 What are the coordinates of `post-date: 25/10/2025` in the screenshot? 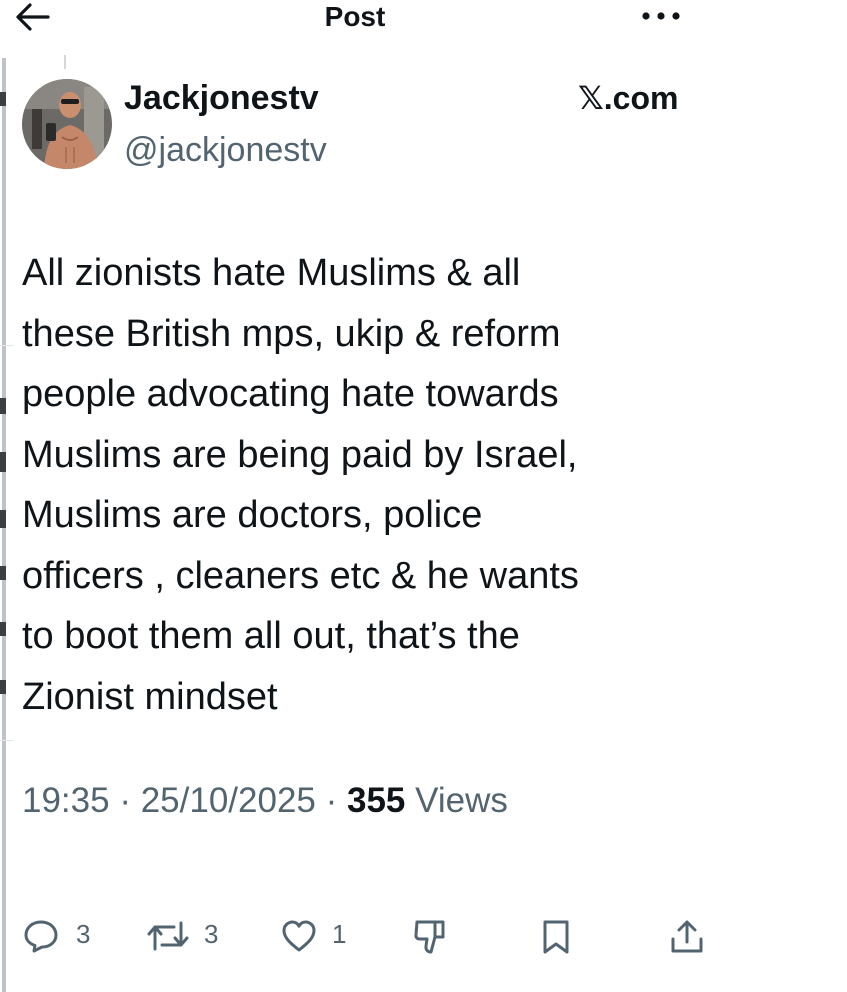 It's located at (228, 800).